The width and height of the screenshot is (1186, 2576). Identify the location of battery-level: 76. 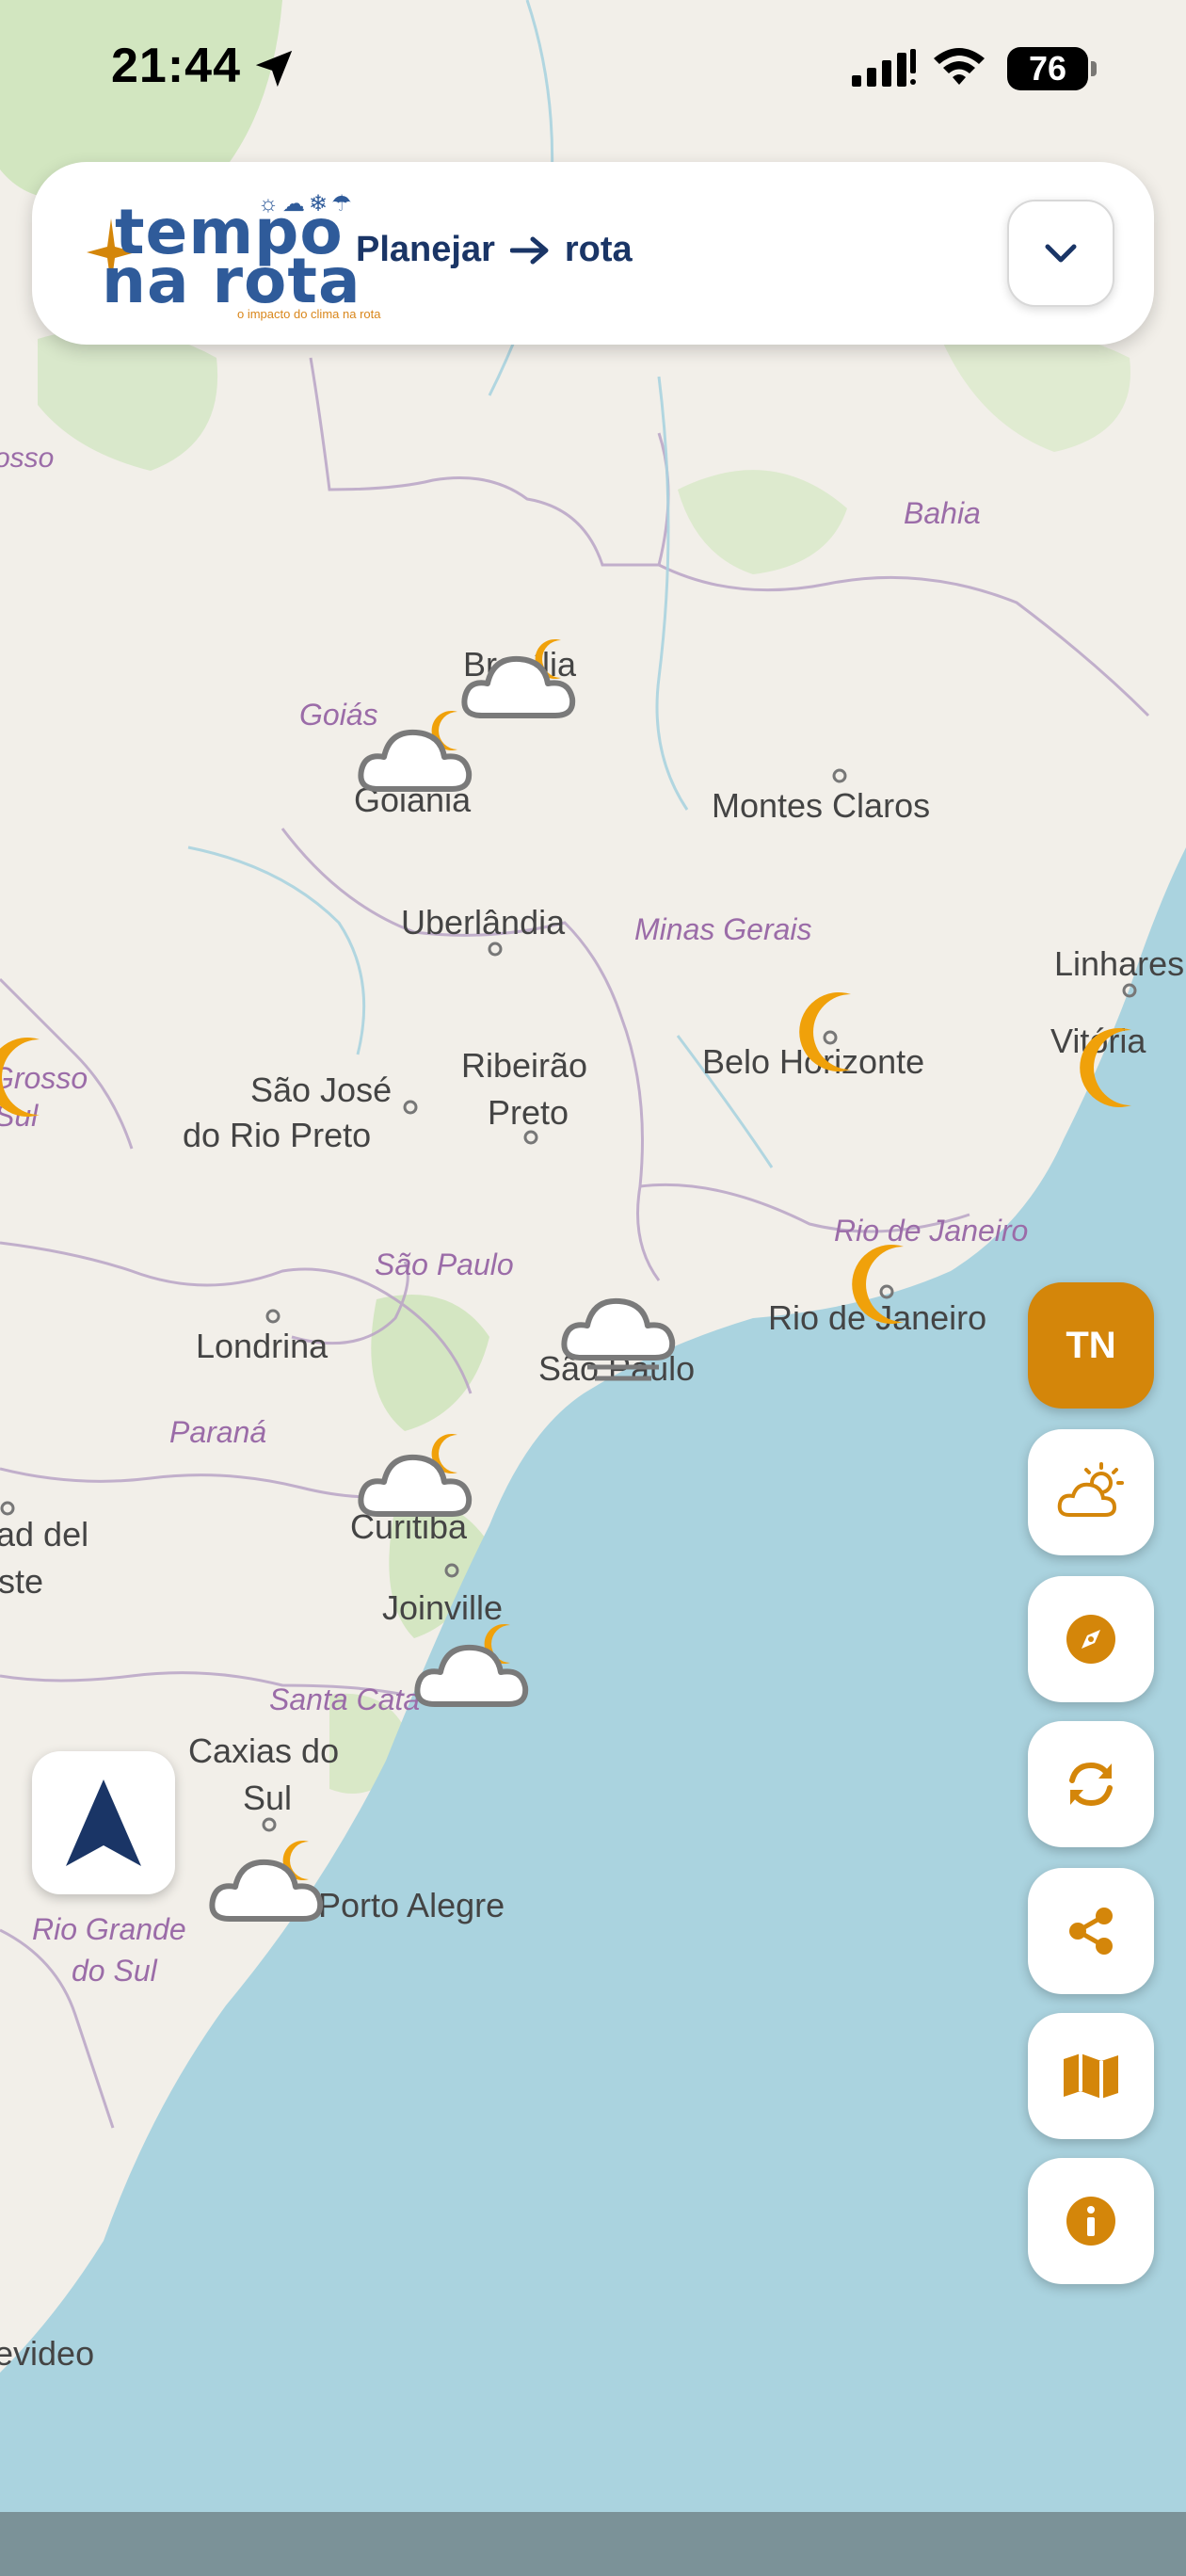
(1047, 68).